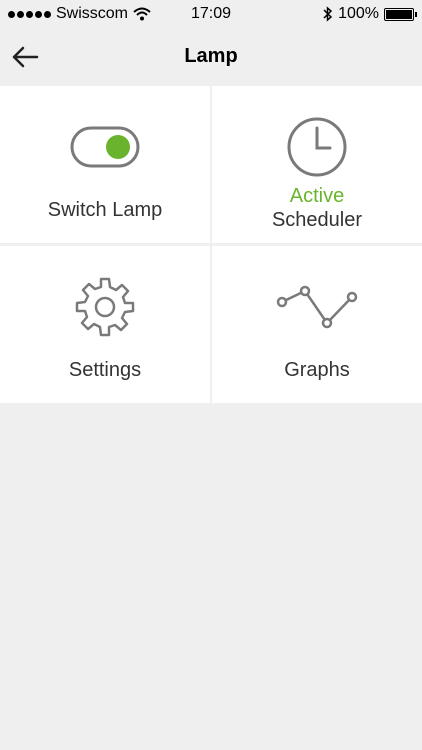 This screenshot has height=750, width=422. Describe the element at coordinates (92, 13) in the screenshot. I see `carrier-name: Swisscom` at that location.